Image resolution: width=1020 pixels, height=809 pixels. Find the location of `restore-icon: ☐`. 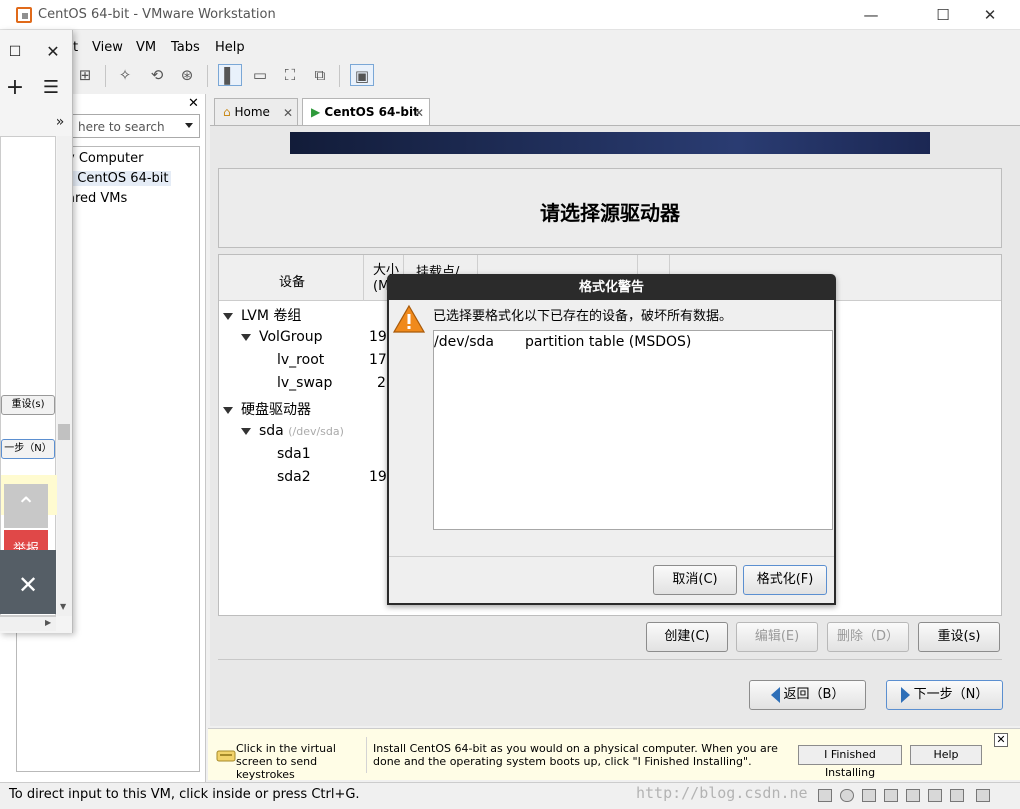

restore-icon: ☐ is located at coordinates (15, 52).